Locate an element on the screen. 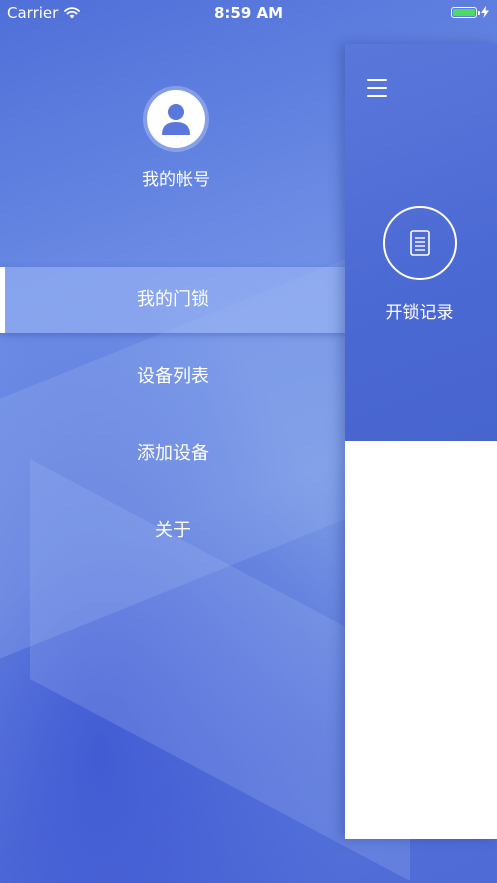 This screenshot has height=883, width=497. panel-header: 开锁记录 is located at coordinates (421, 242).